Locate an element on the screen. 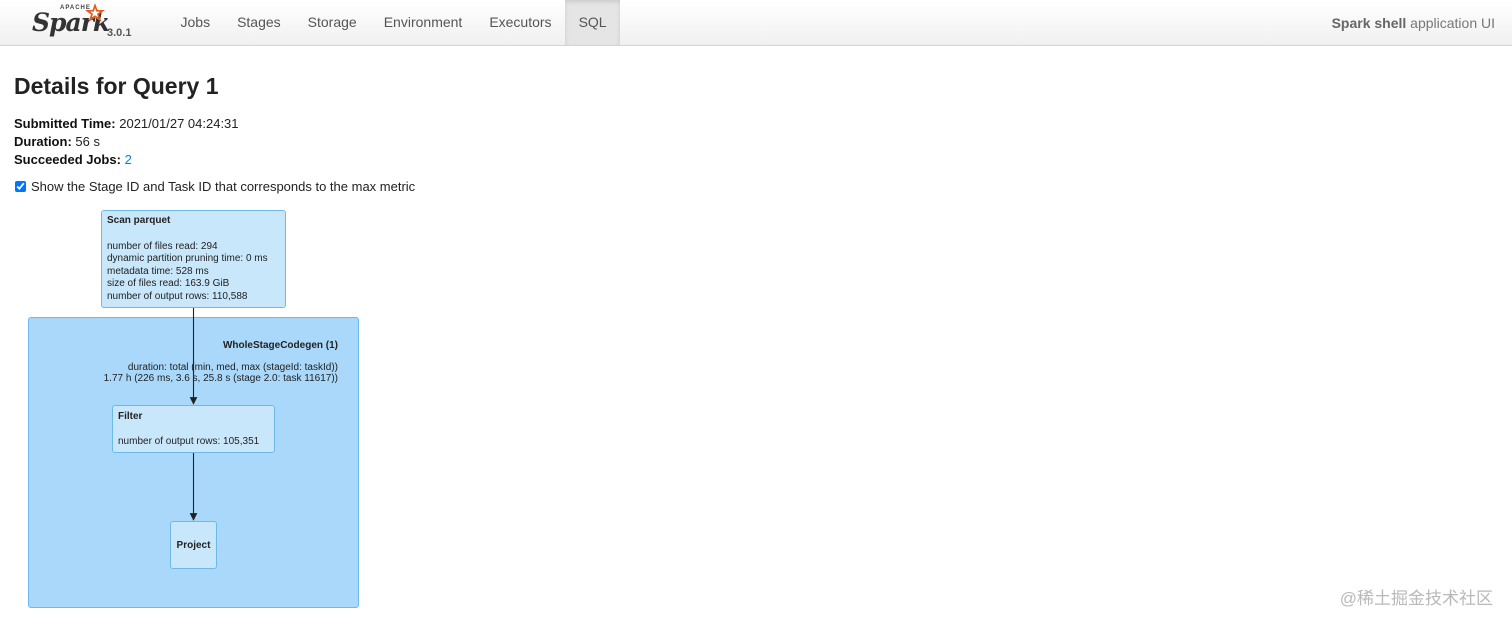 Image resolution: width=1512 pixels, height=625 pixels. tab-sql: SQL is located at coordinates (593, 22).